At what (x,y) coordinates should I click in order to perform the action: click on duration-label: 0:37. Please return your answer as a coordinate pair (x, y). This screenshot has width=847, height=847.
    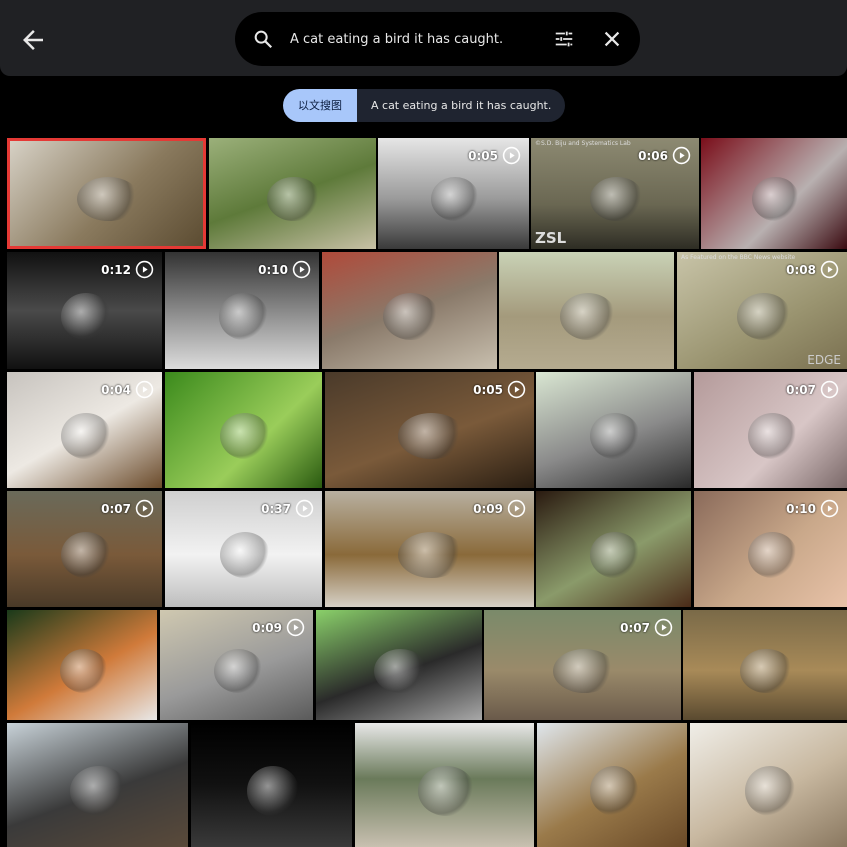
    Looking at the image, I should click on (276, 508).